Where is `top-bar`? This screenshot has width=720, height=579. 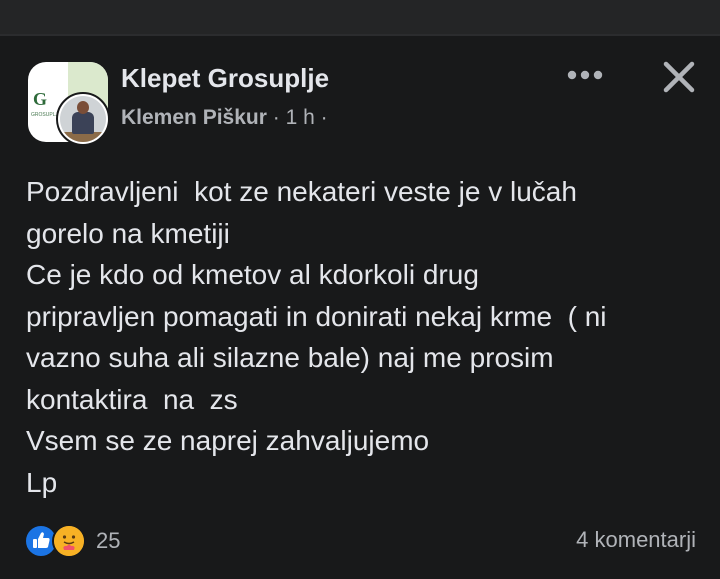
top-bar is located at coordinates (360, 18).